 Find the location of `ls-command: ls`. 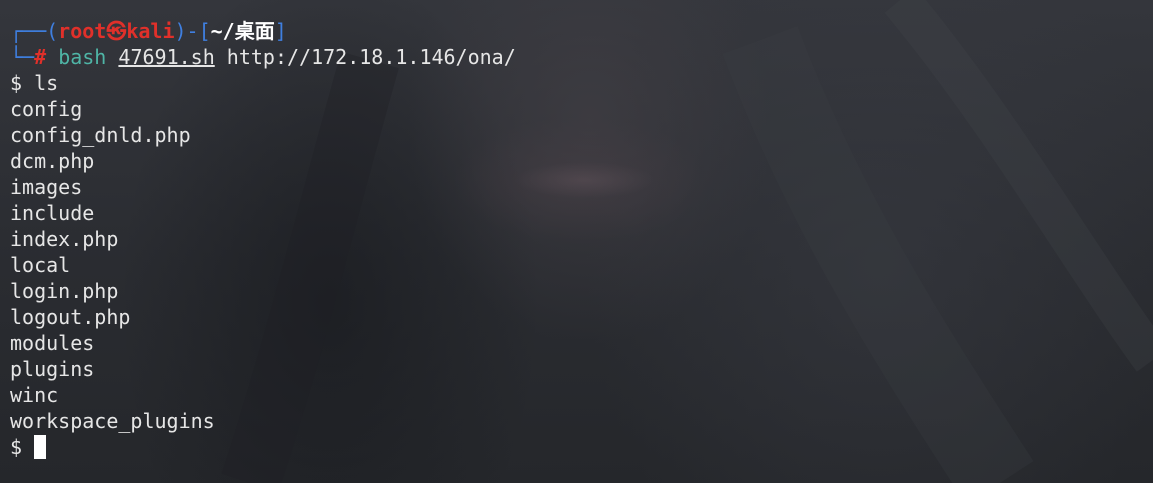

ls-command: ls is located at coordinates (46, 83).